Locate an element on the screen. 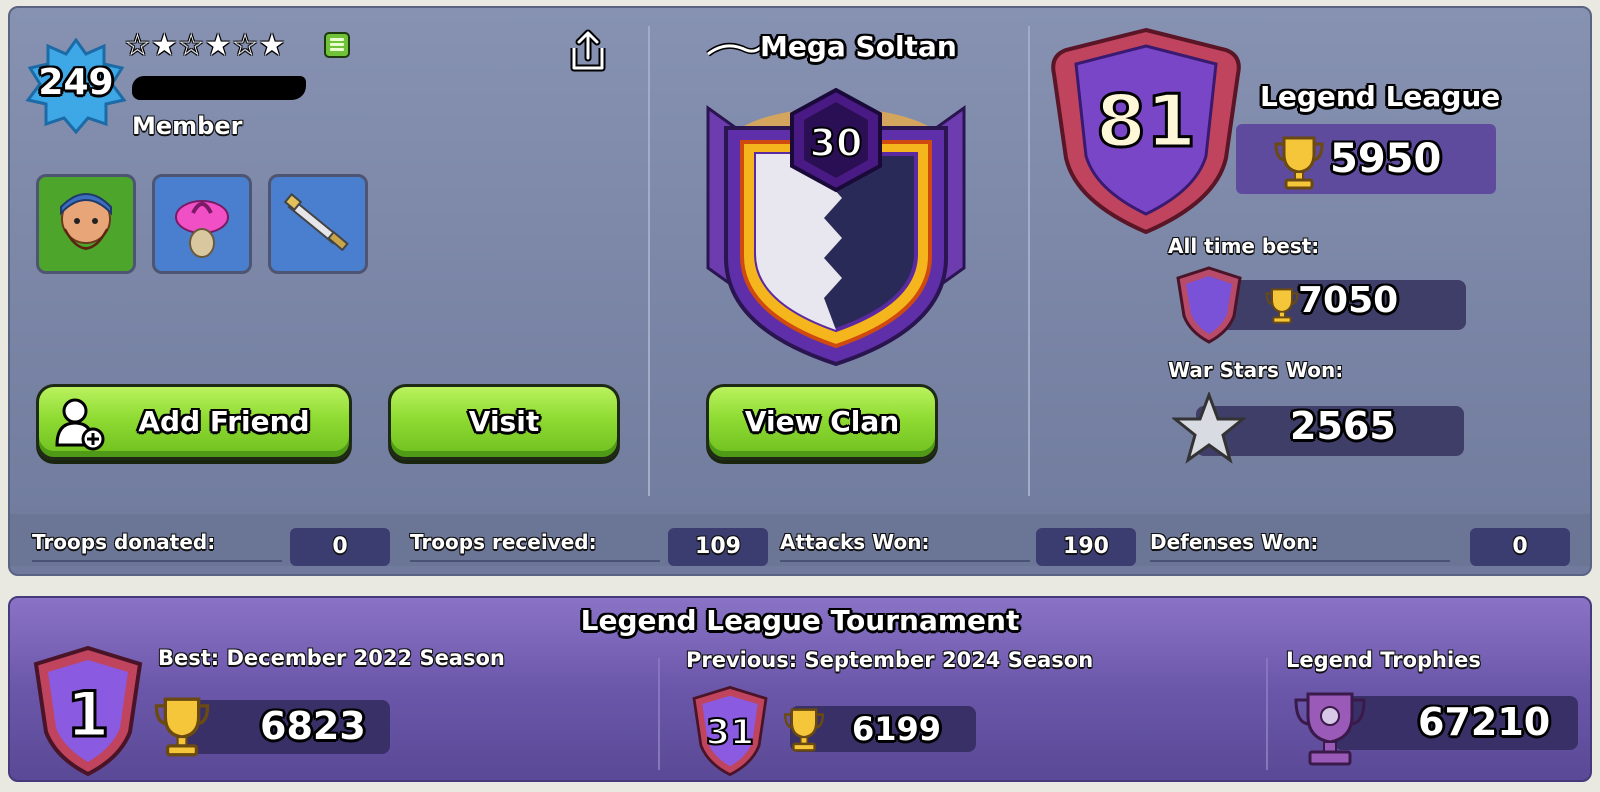 Image resolution: width=1600 pixels, height=792 pixels. redacted-player-name is located at coordinates (219, 88).